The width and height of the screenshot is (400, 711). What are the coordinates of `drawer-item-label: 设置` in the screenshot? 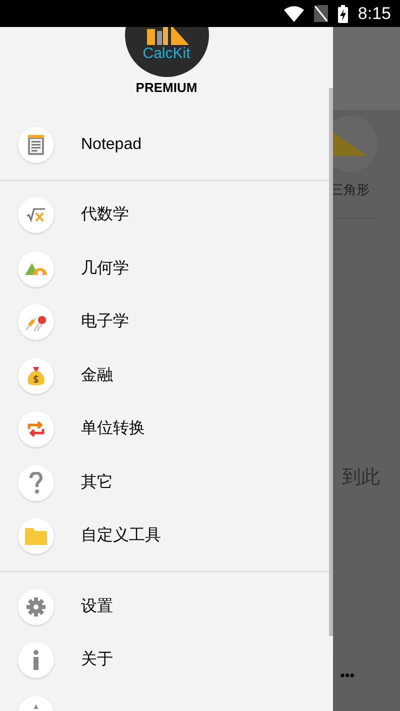 It's located at (97, 606).